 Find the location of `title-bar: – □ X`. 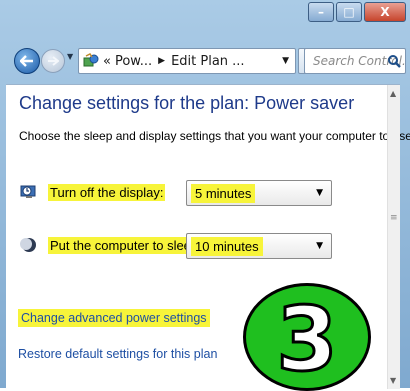

title-bar: – □ X is located at coordinates (205, 20).